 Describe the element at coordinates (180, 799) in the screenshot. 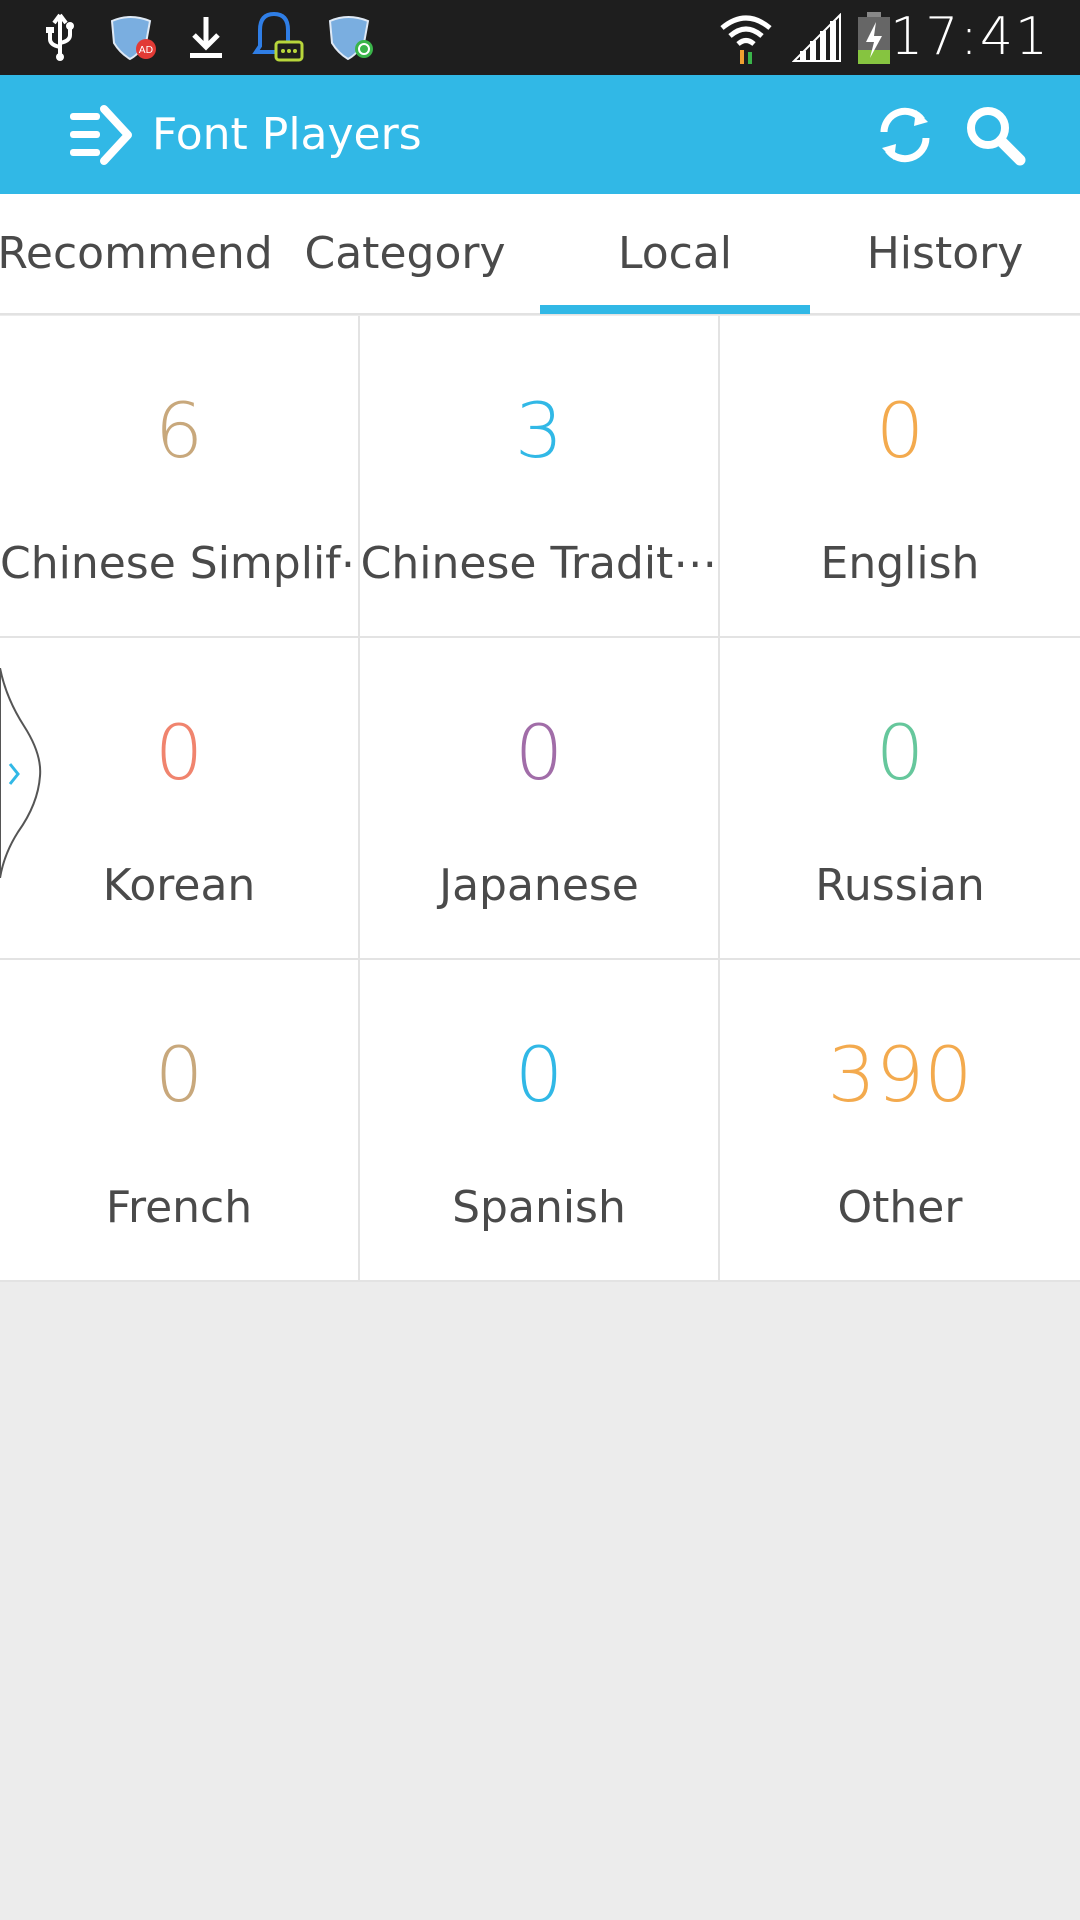

I see `language-cell-korean: 0 Korean` at that location.